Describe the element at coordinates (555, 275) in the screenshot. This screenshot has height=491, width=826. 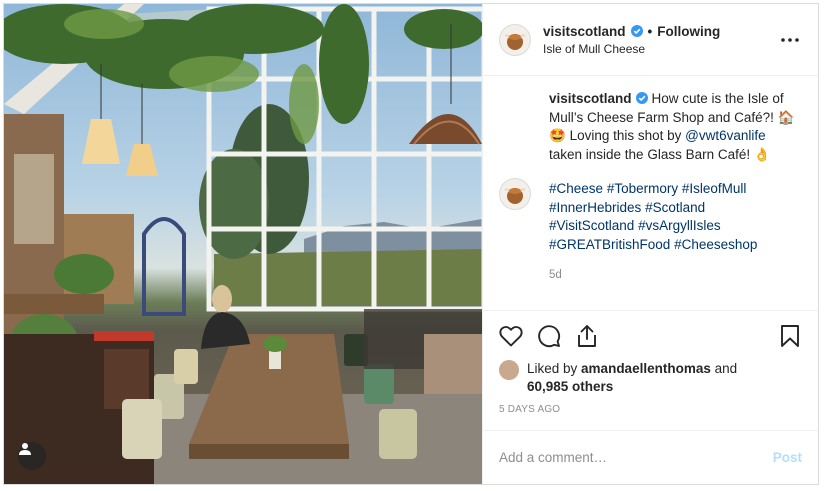
I see `caption-timestamp: 5d` at that location.